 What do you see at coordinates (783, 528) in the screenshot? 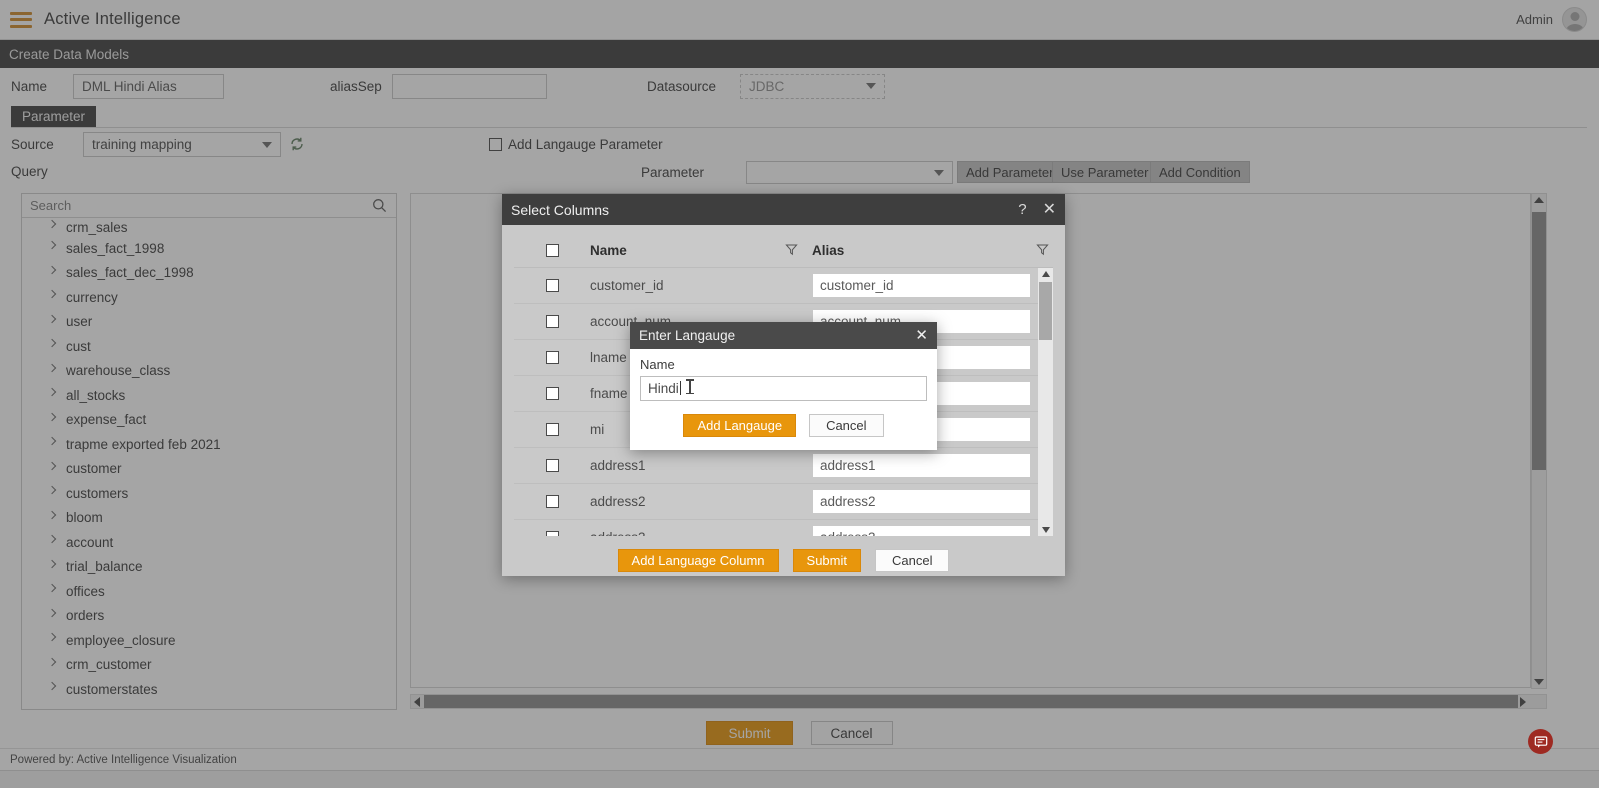
I see `table-row: address3address3` at bounding box center [783, 528].